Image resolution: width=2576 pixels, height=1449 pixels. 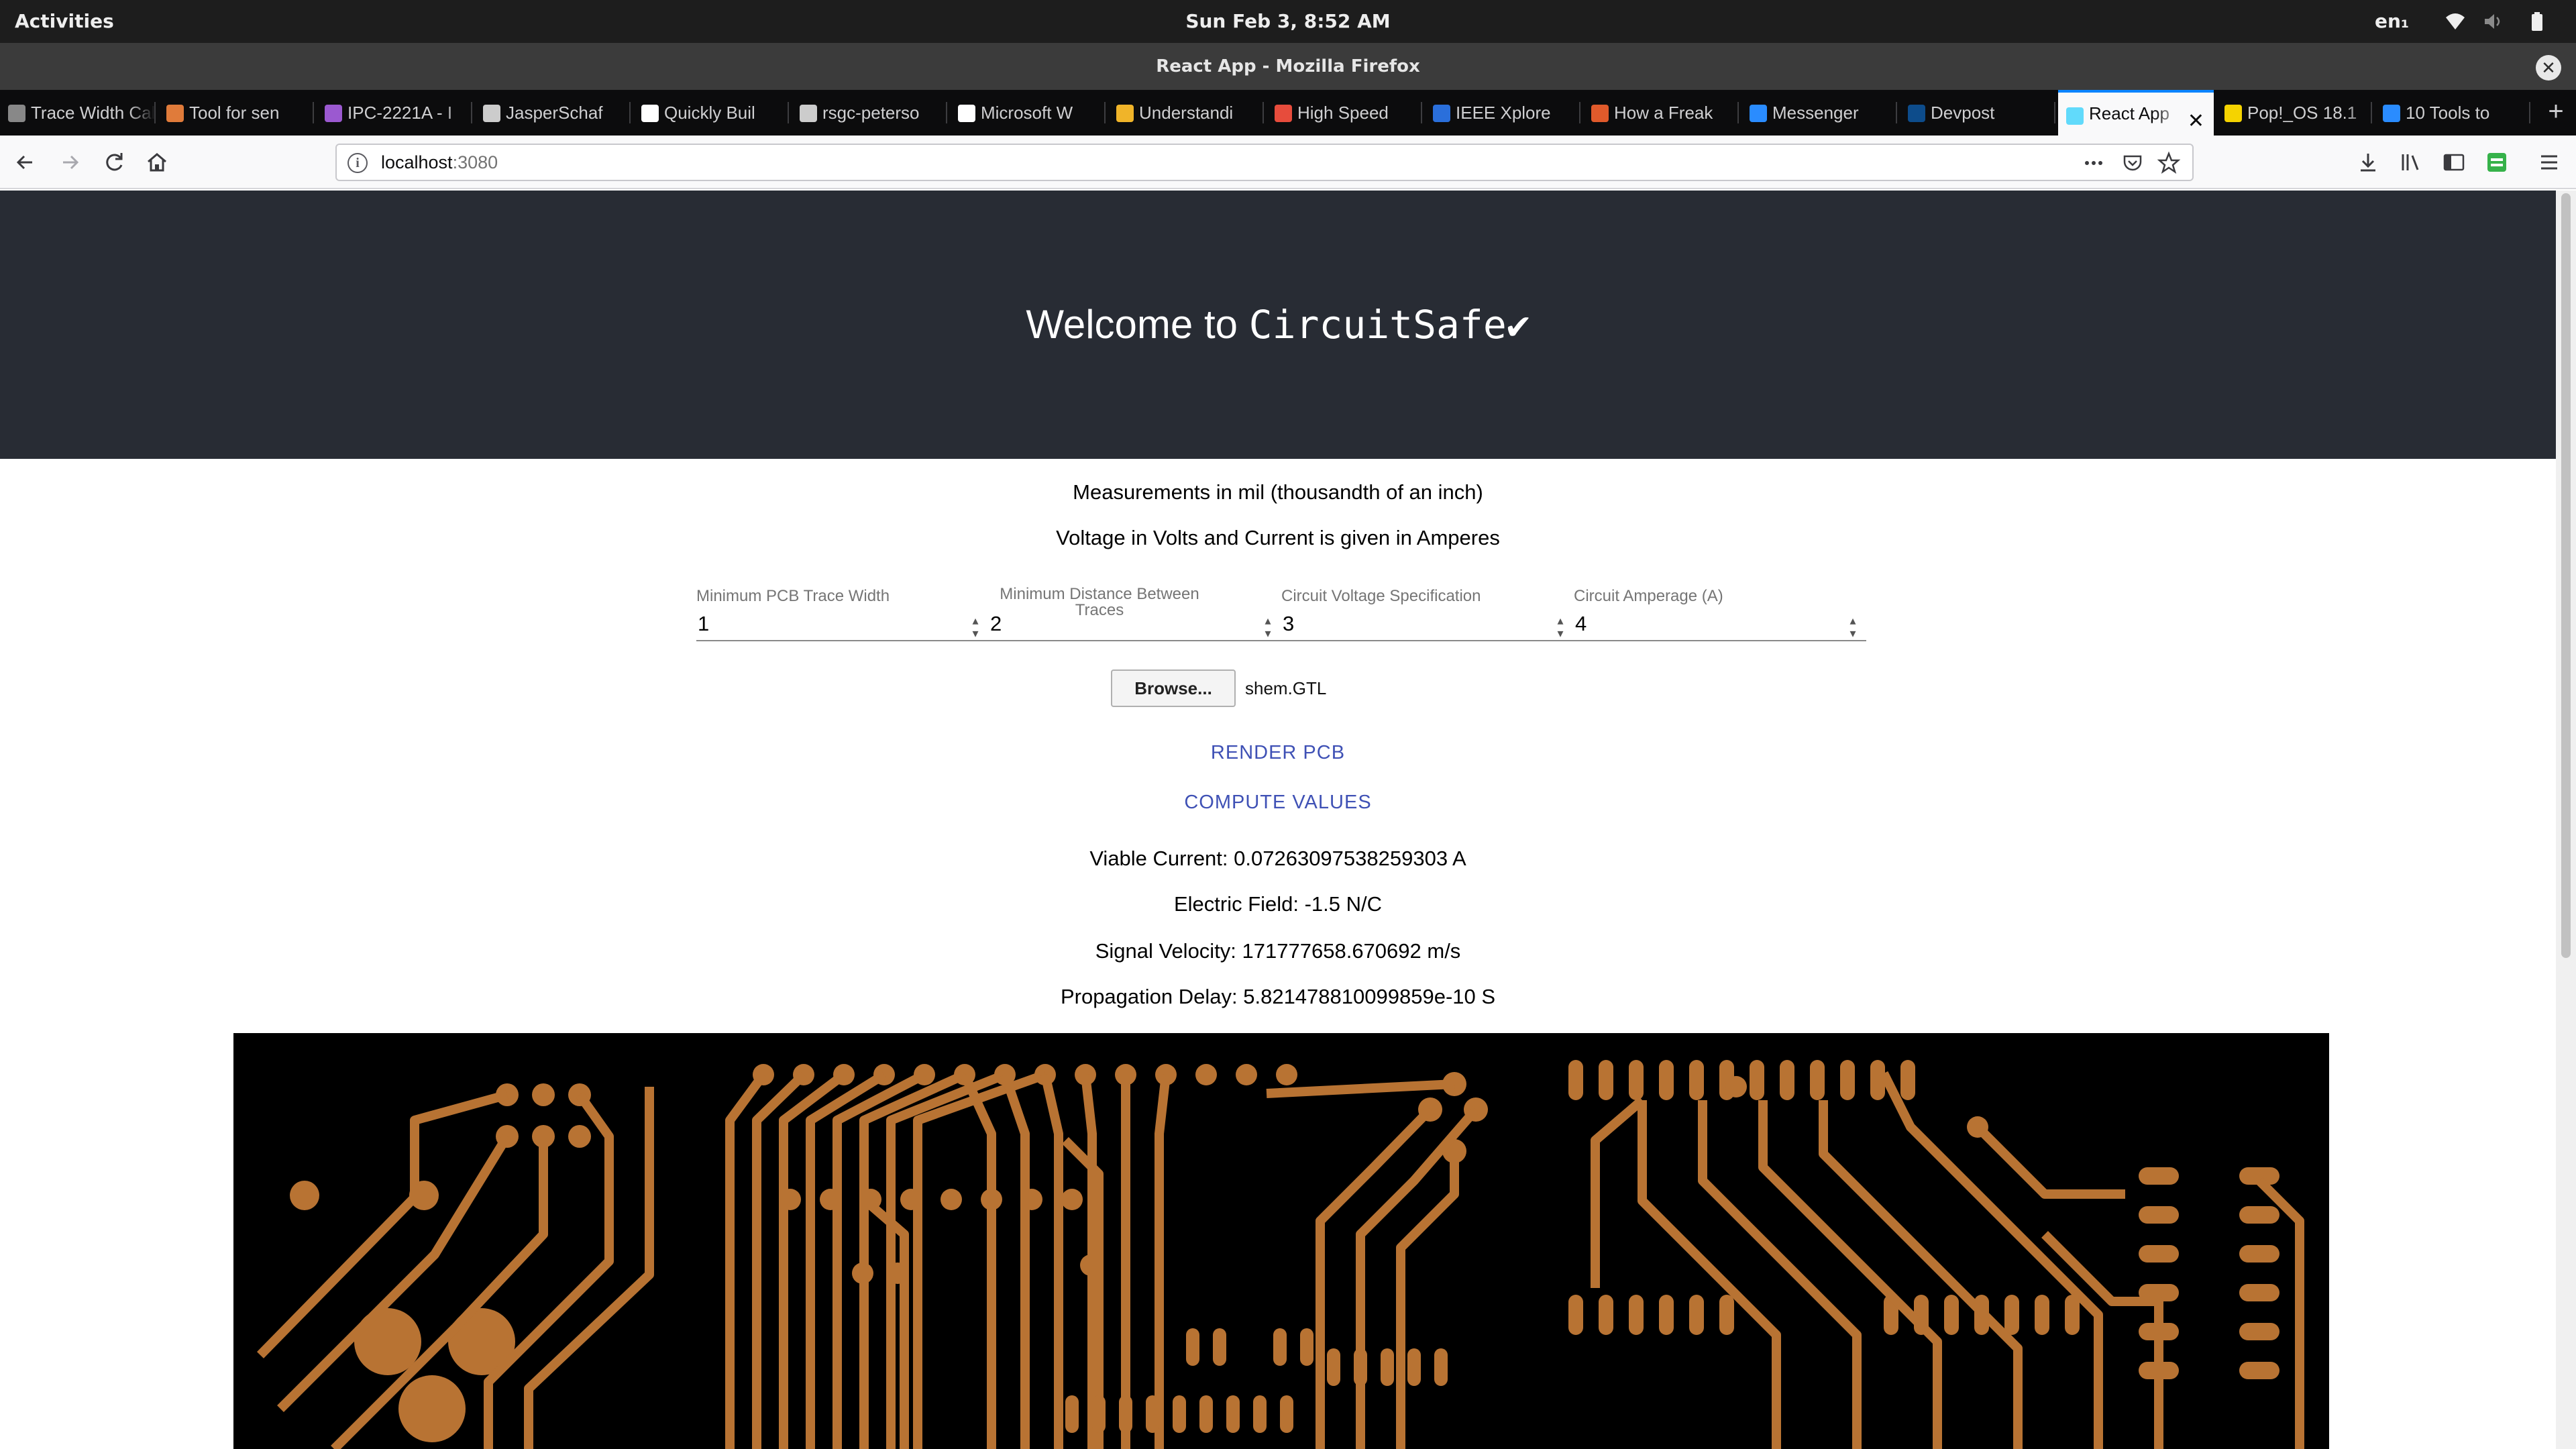 What do you see at coordinates (2169, 163) in the screenshot?
I see `bookmark-star-icon` at bounding box center [2169, 163].